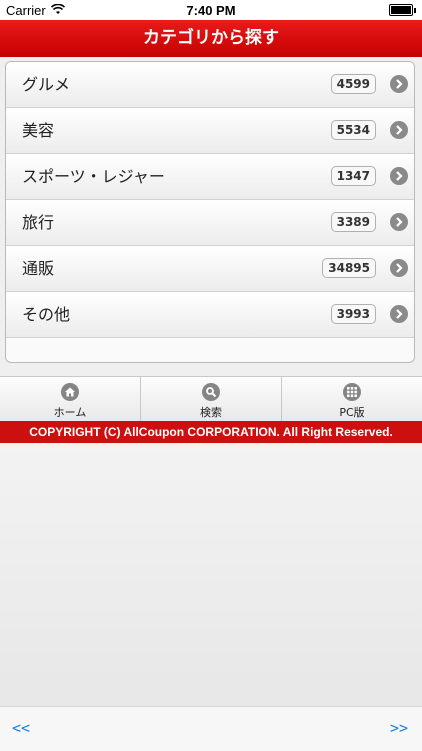  I want to click on back-button: <<, so click(21, 728).